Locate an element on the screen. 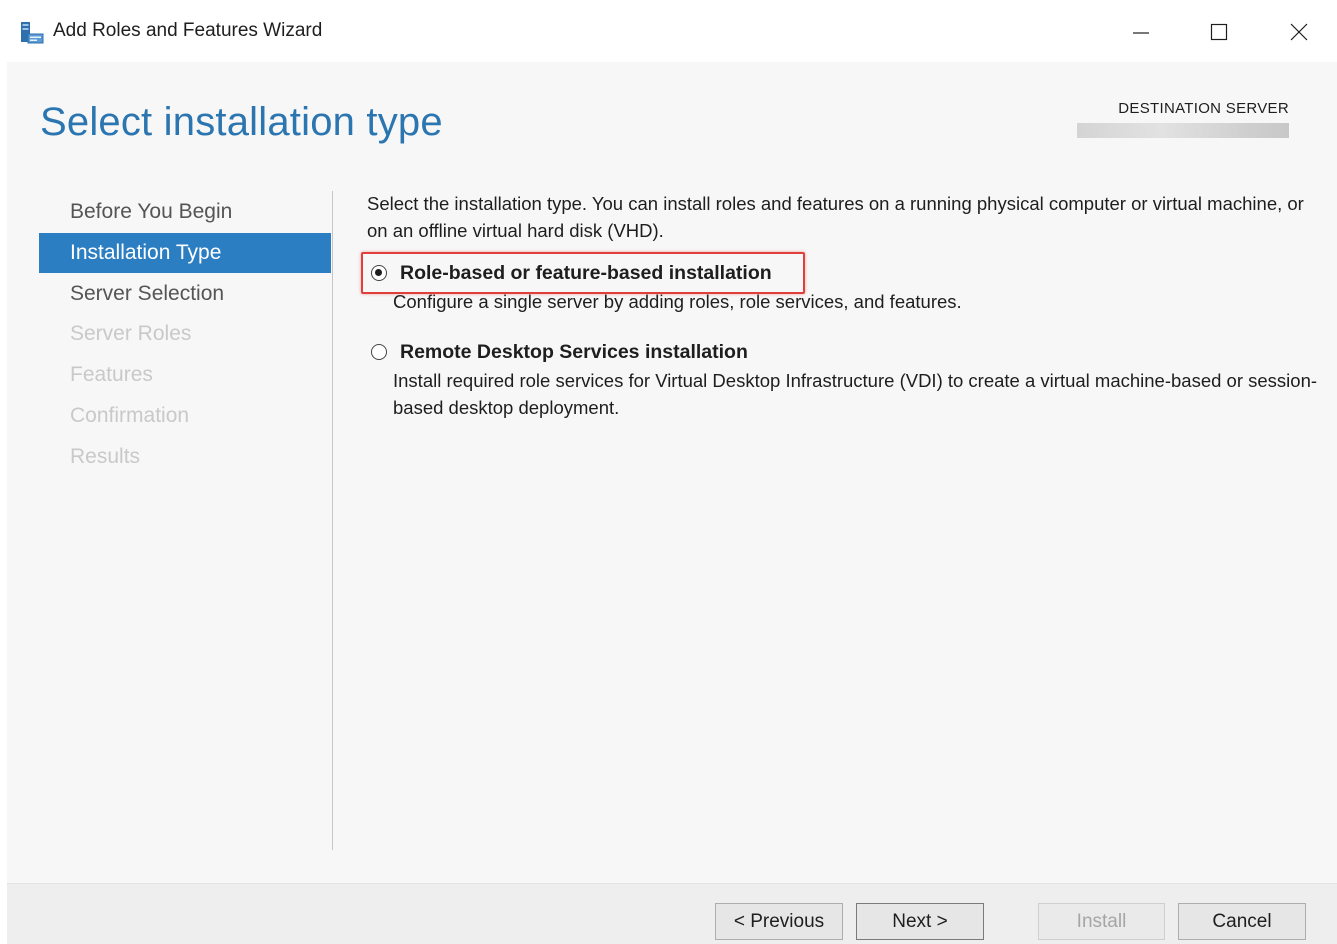 Image resolution: width=1337 pixels, height=944 pixels. nav-item-features: Features is located at coordinates (111, 375).